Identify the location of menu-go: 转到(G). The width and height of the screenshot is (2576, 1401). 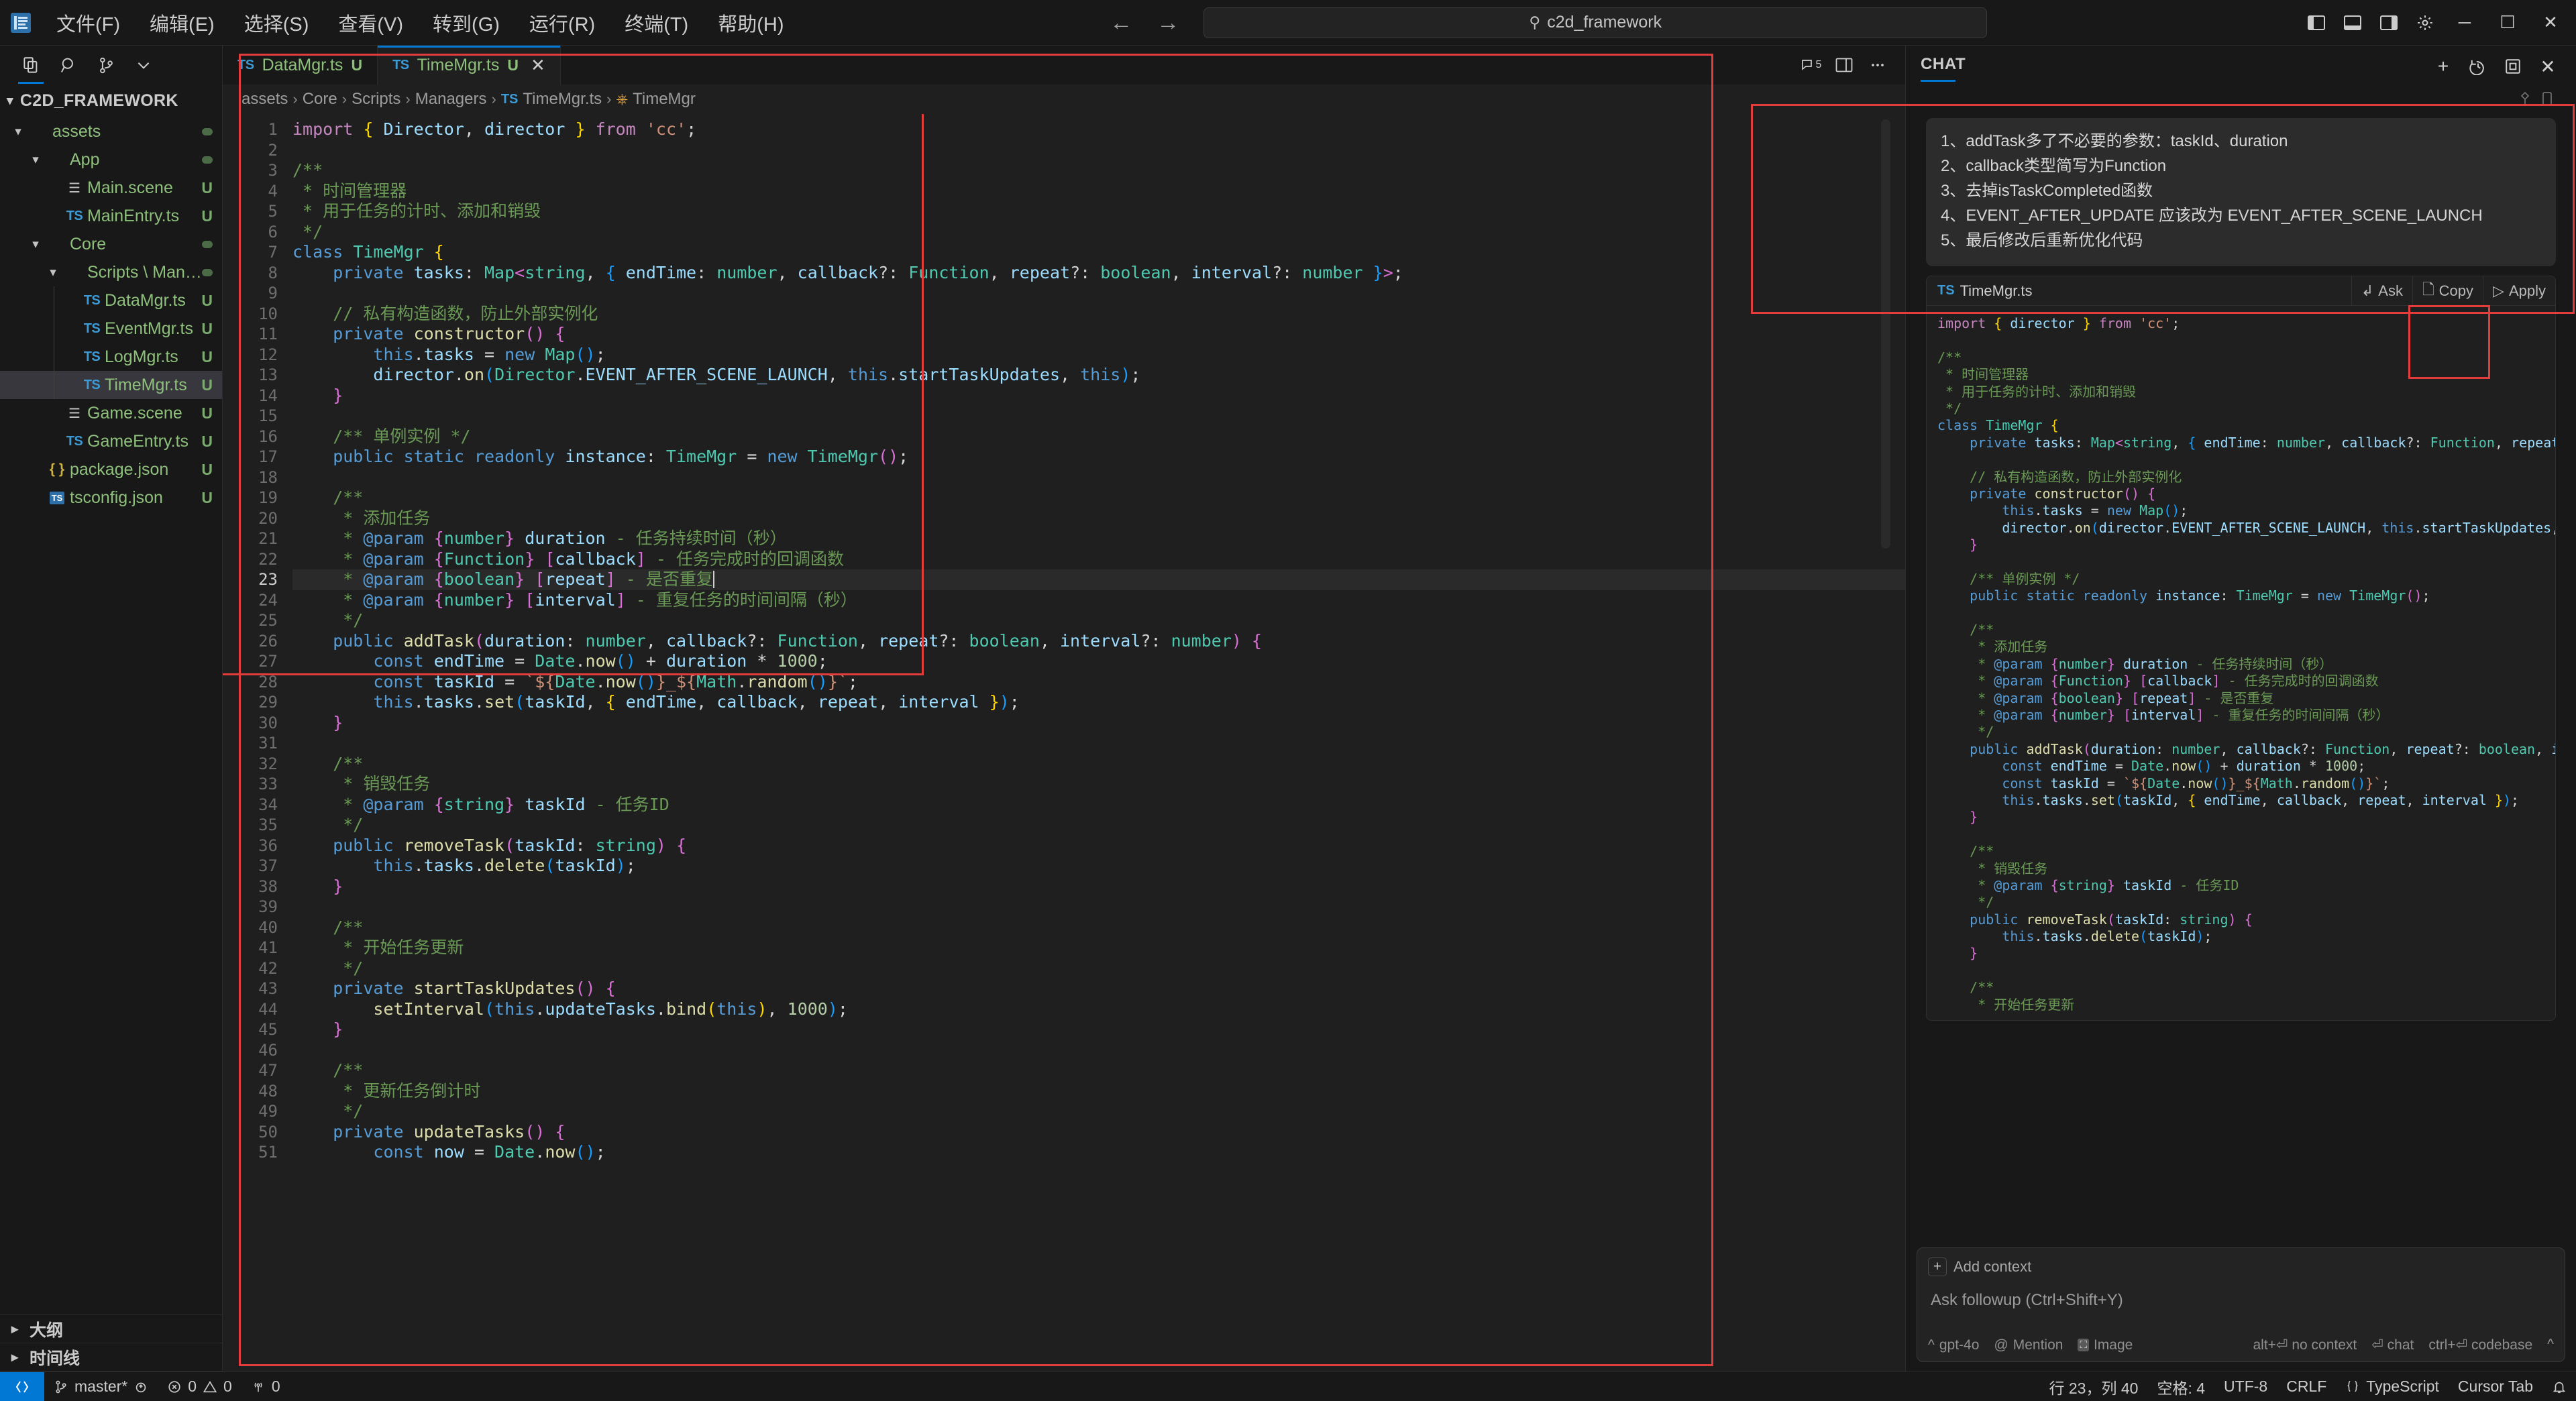
(466, 23).